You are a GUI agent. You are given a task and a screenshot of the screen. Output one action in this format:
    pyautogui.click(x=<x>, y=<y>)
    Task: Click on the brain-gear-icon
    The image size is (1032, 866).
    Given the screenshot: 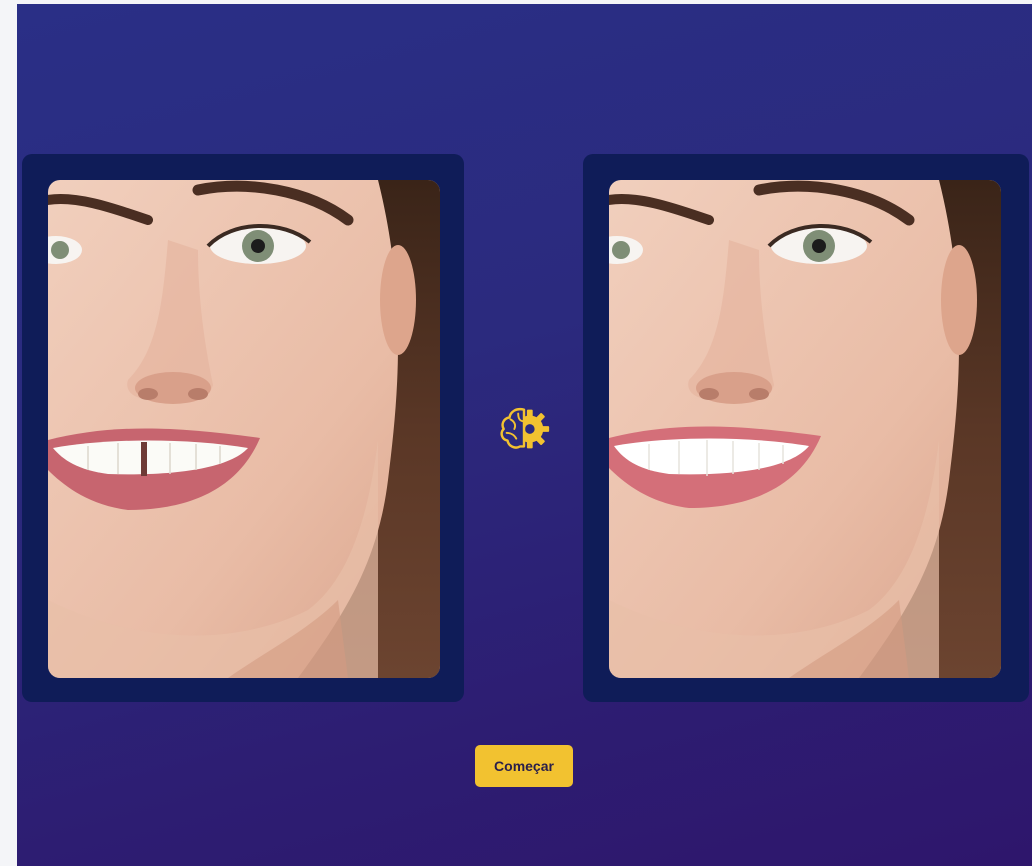 What is the action you would take?
    pyautogui.click(x=524, y=429)
    